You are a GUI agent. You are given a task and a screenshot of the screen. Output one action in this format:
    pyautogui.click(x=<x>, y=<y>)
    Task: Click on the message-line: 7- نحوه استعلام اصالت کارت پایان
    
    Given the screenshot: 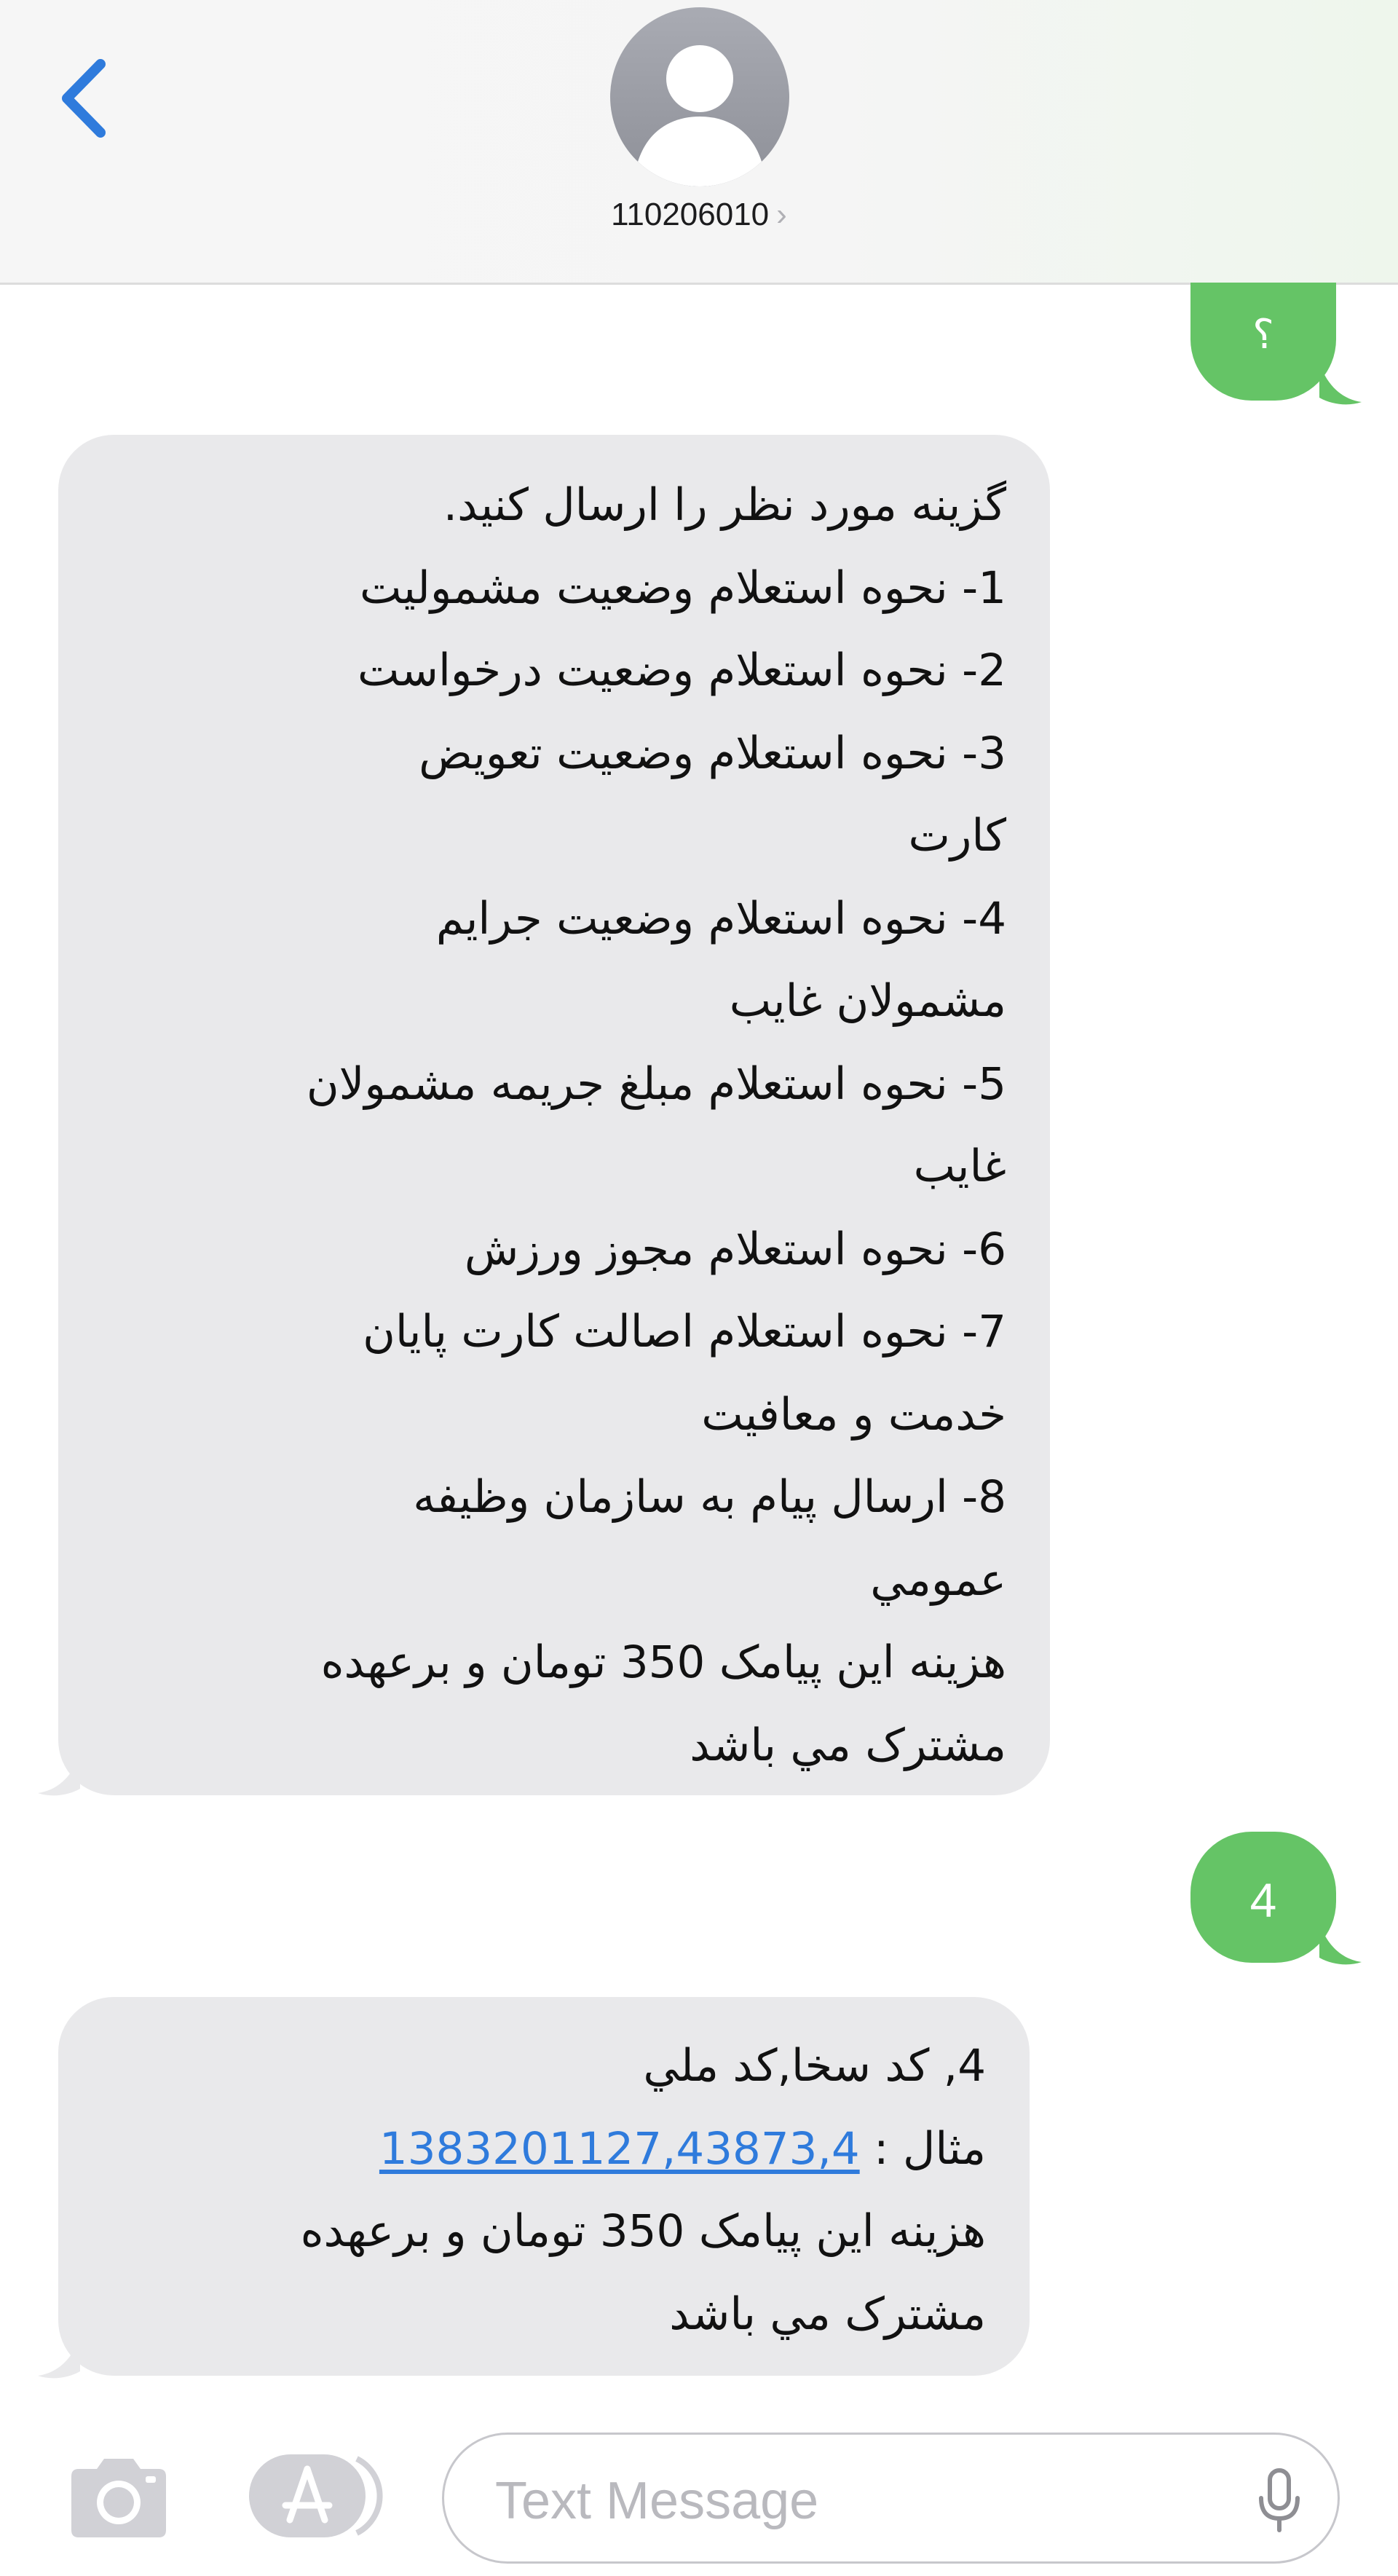 What is the action you would take?
    pyautogui.click(x=684, y=1332)
    